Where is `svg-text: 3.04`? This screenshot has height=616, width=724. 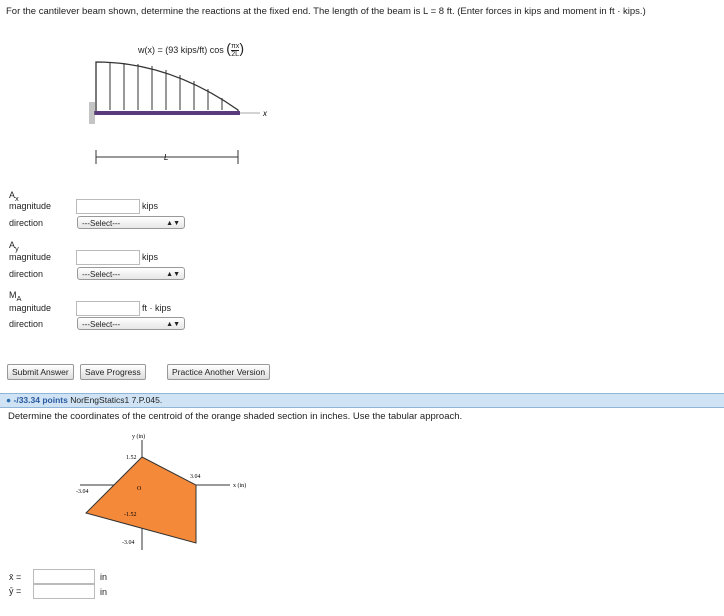 svg-text: 3.04 is located at coordinates (195, 477).